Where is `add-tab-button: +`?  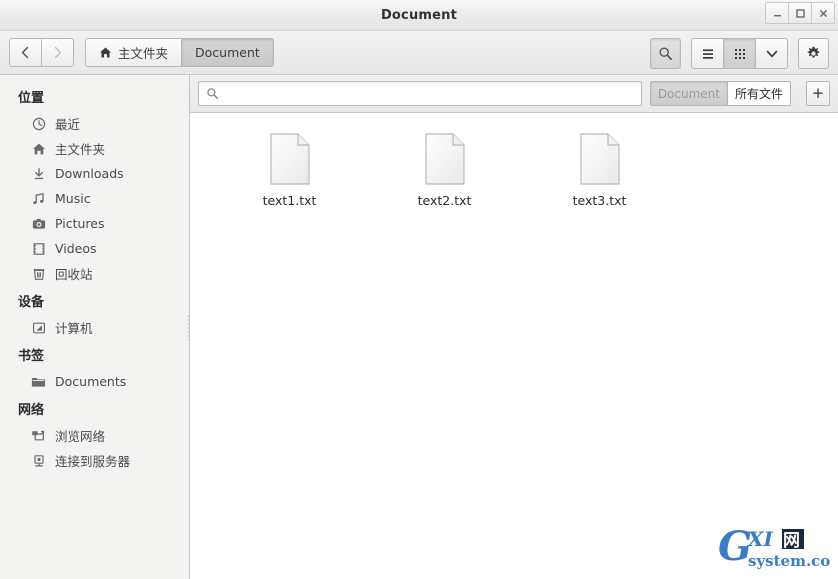
add-tab-button: + is located at coordinates (818, 93).